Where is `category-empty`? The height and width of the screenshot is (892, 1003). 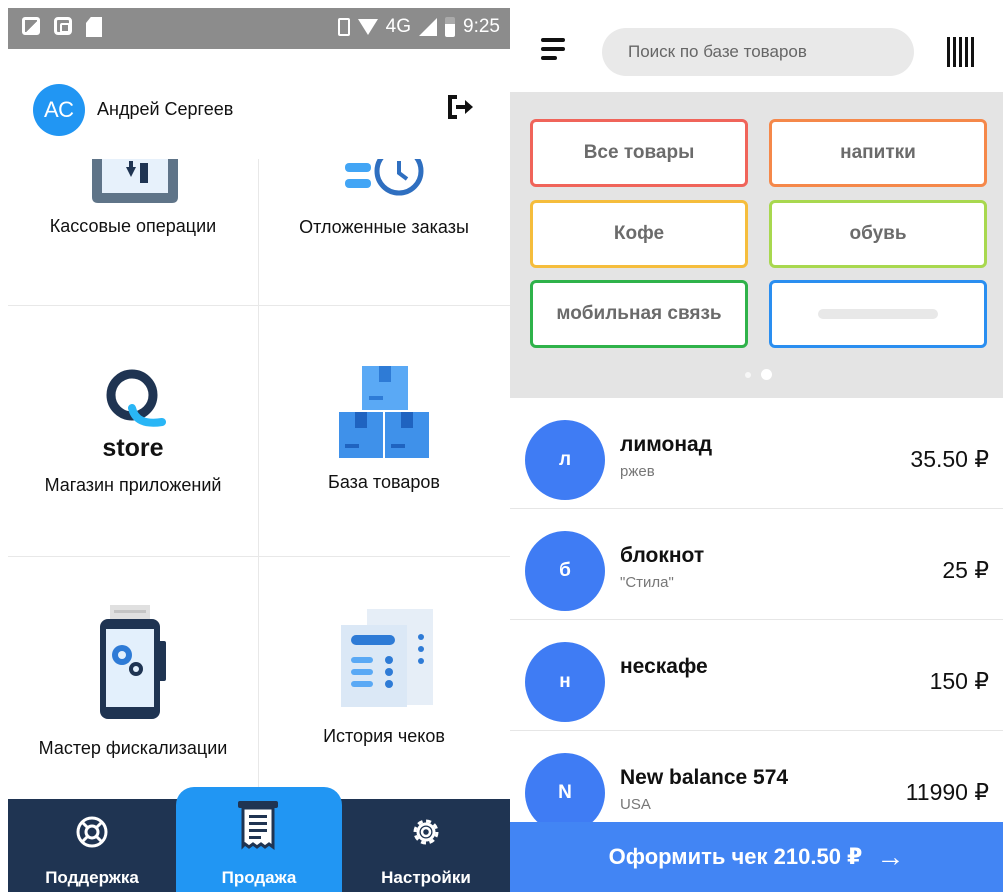 category-empty is located at coordinates (878, 314).